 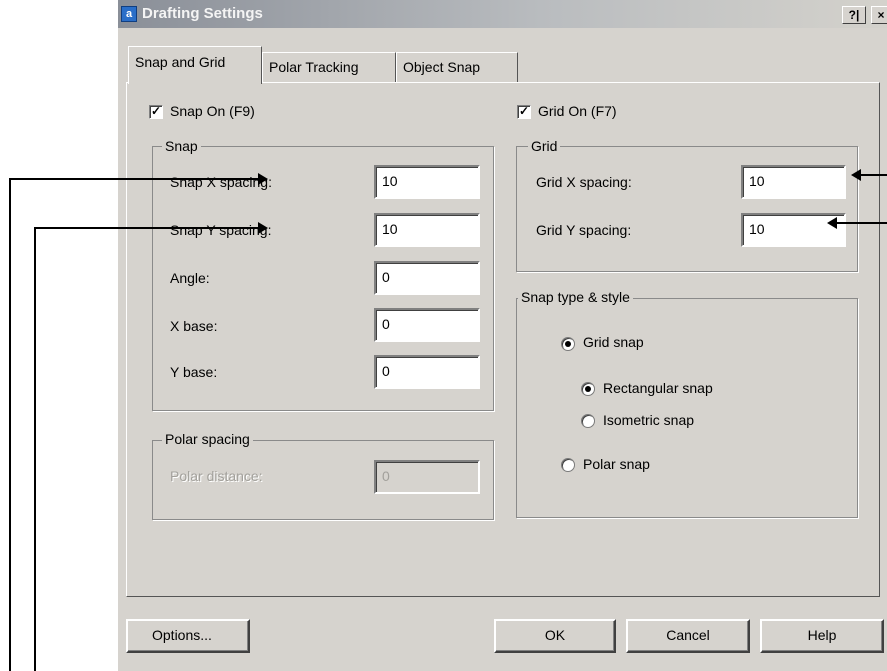 I want to click on help-title-button: ?|, so click(x=854, y=15).